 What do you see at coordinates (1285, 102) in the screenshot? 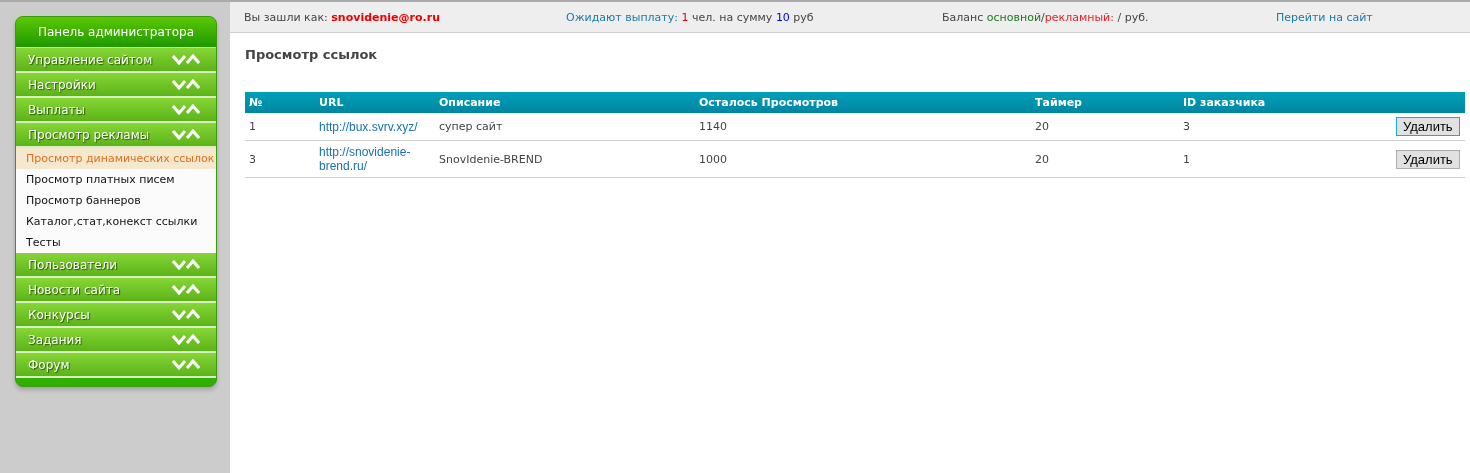
I see `column-header: ID заказчика` at bounding box center [1285, 102].